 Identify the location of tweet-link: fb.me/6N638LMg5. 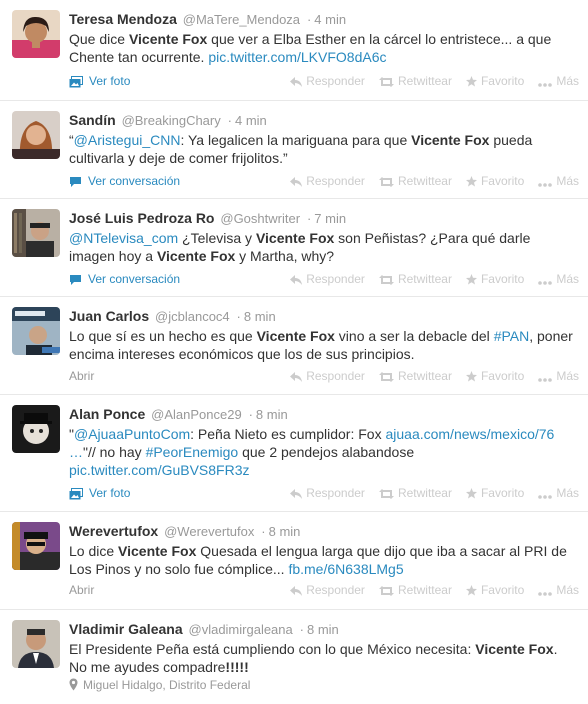
(345, 569).